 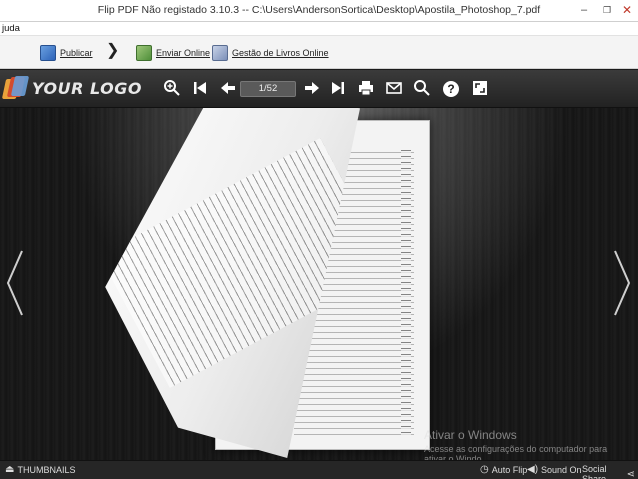 I want to click on send-online-label: Enviar Online, so click(x=183, y=53).